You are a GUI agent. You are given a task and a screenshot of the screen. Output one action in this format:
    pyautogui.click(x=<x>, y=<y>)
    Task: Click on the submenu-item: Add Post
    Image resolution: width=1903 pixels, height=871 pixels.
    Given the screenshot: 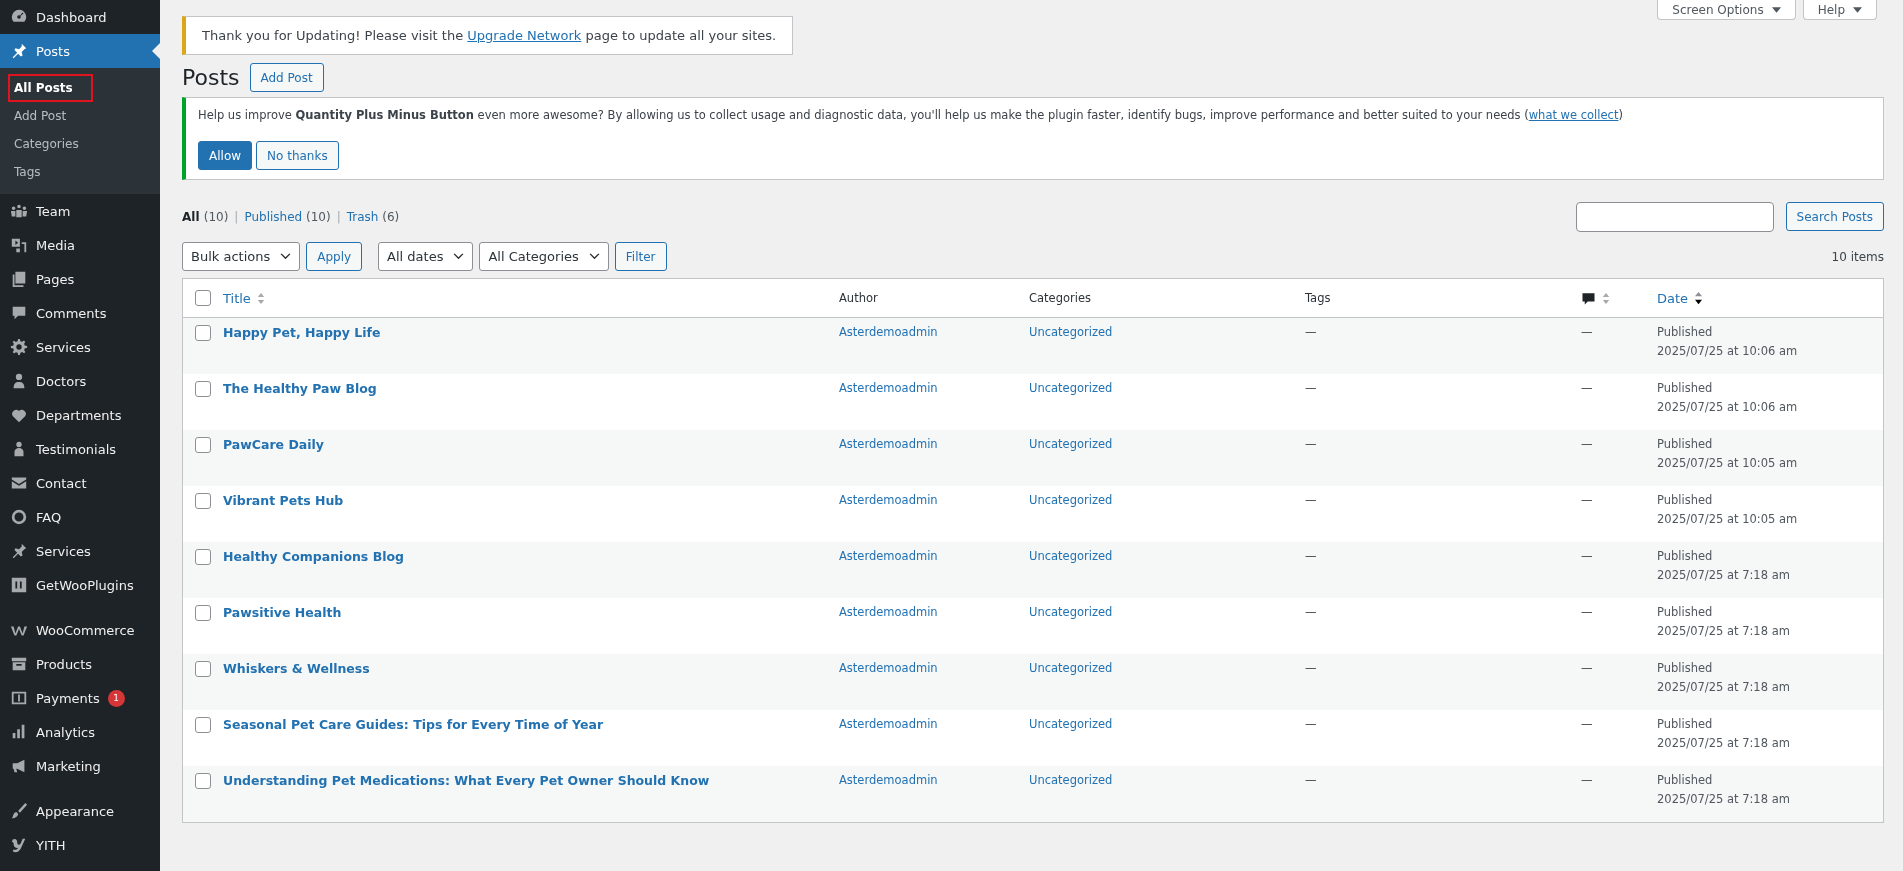 What is the action you would take?
    pyautogui.click(x=40, y=116)
    